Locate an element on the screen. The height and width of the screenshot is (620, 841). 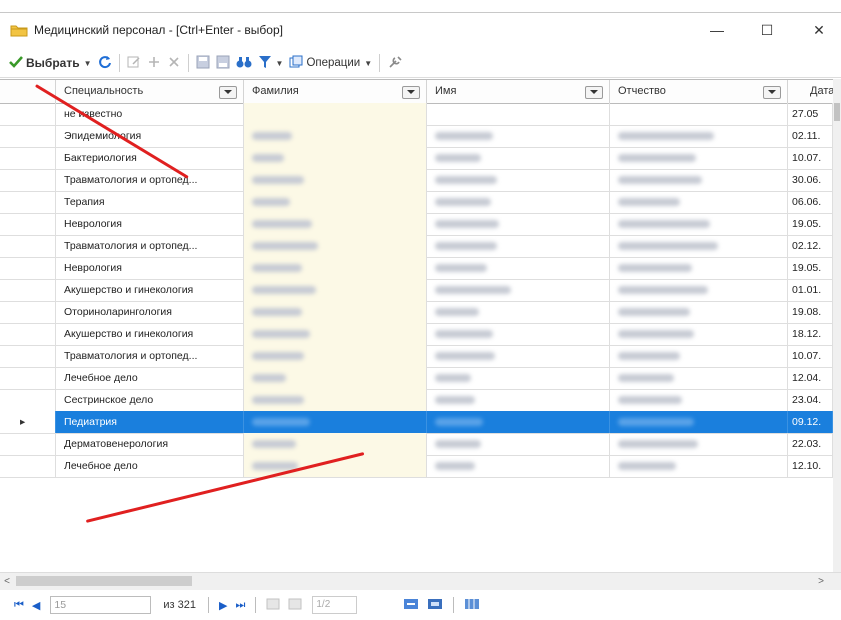
row-indicator: ▸ is located at coordinates (28, 422).